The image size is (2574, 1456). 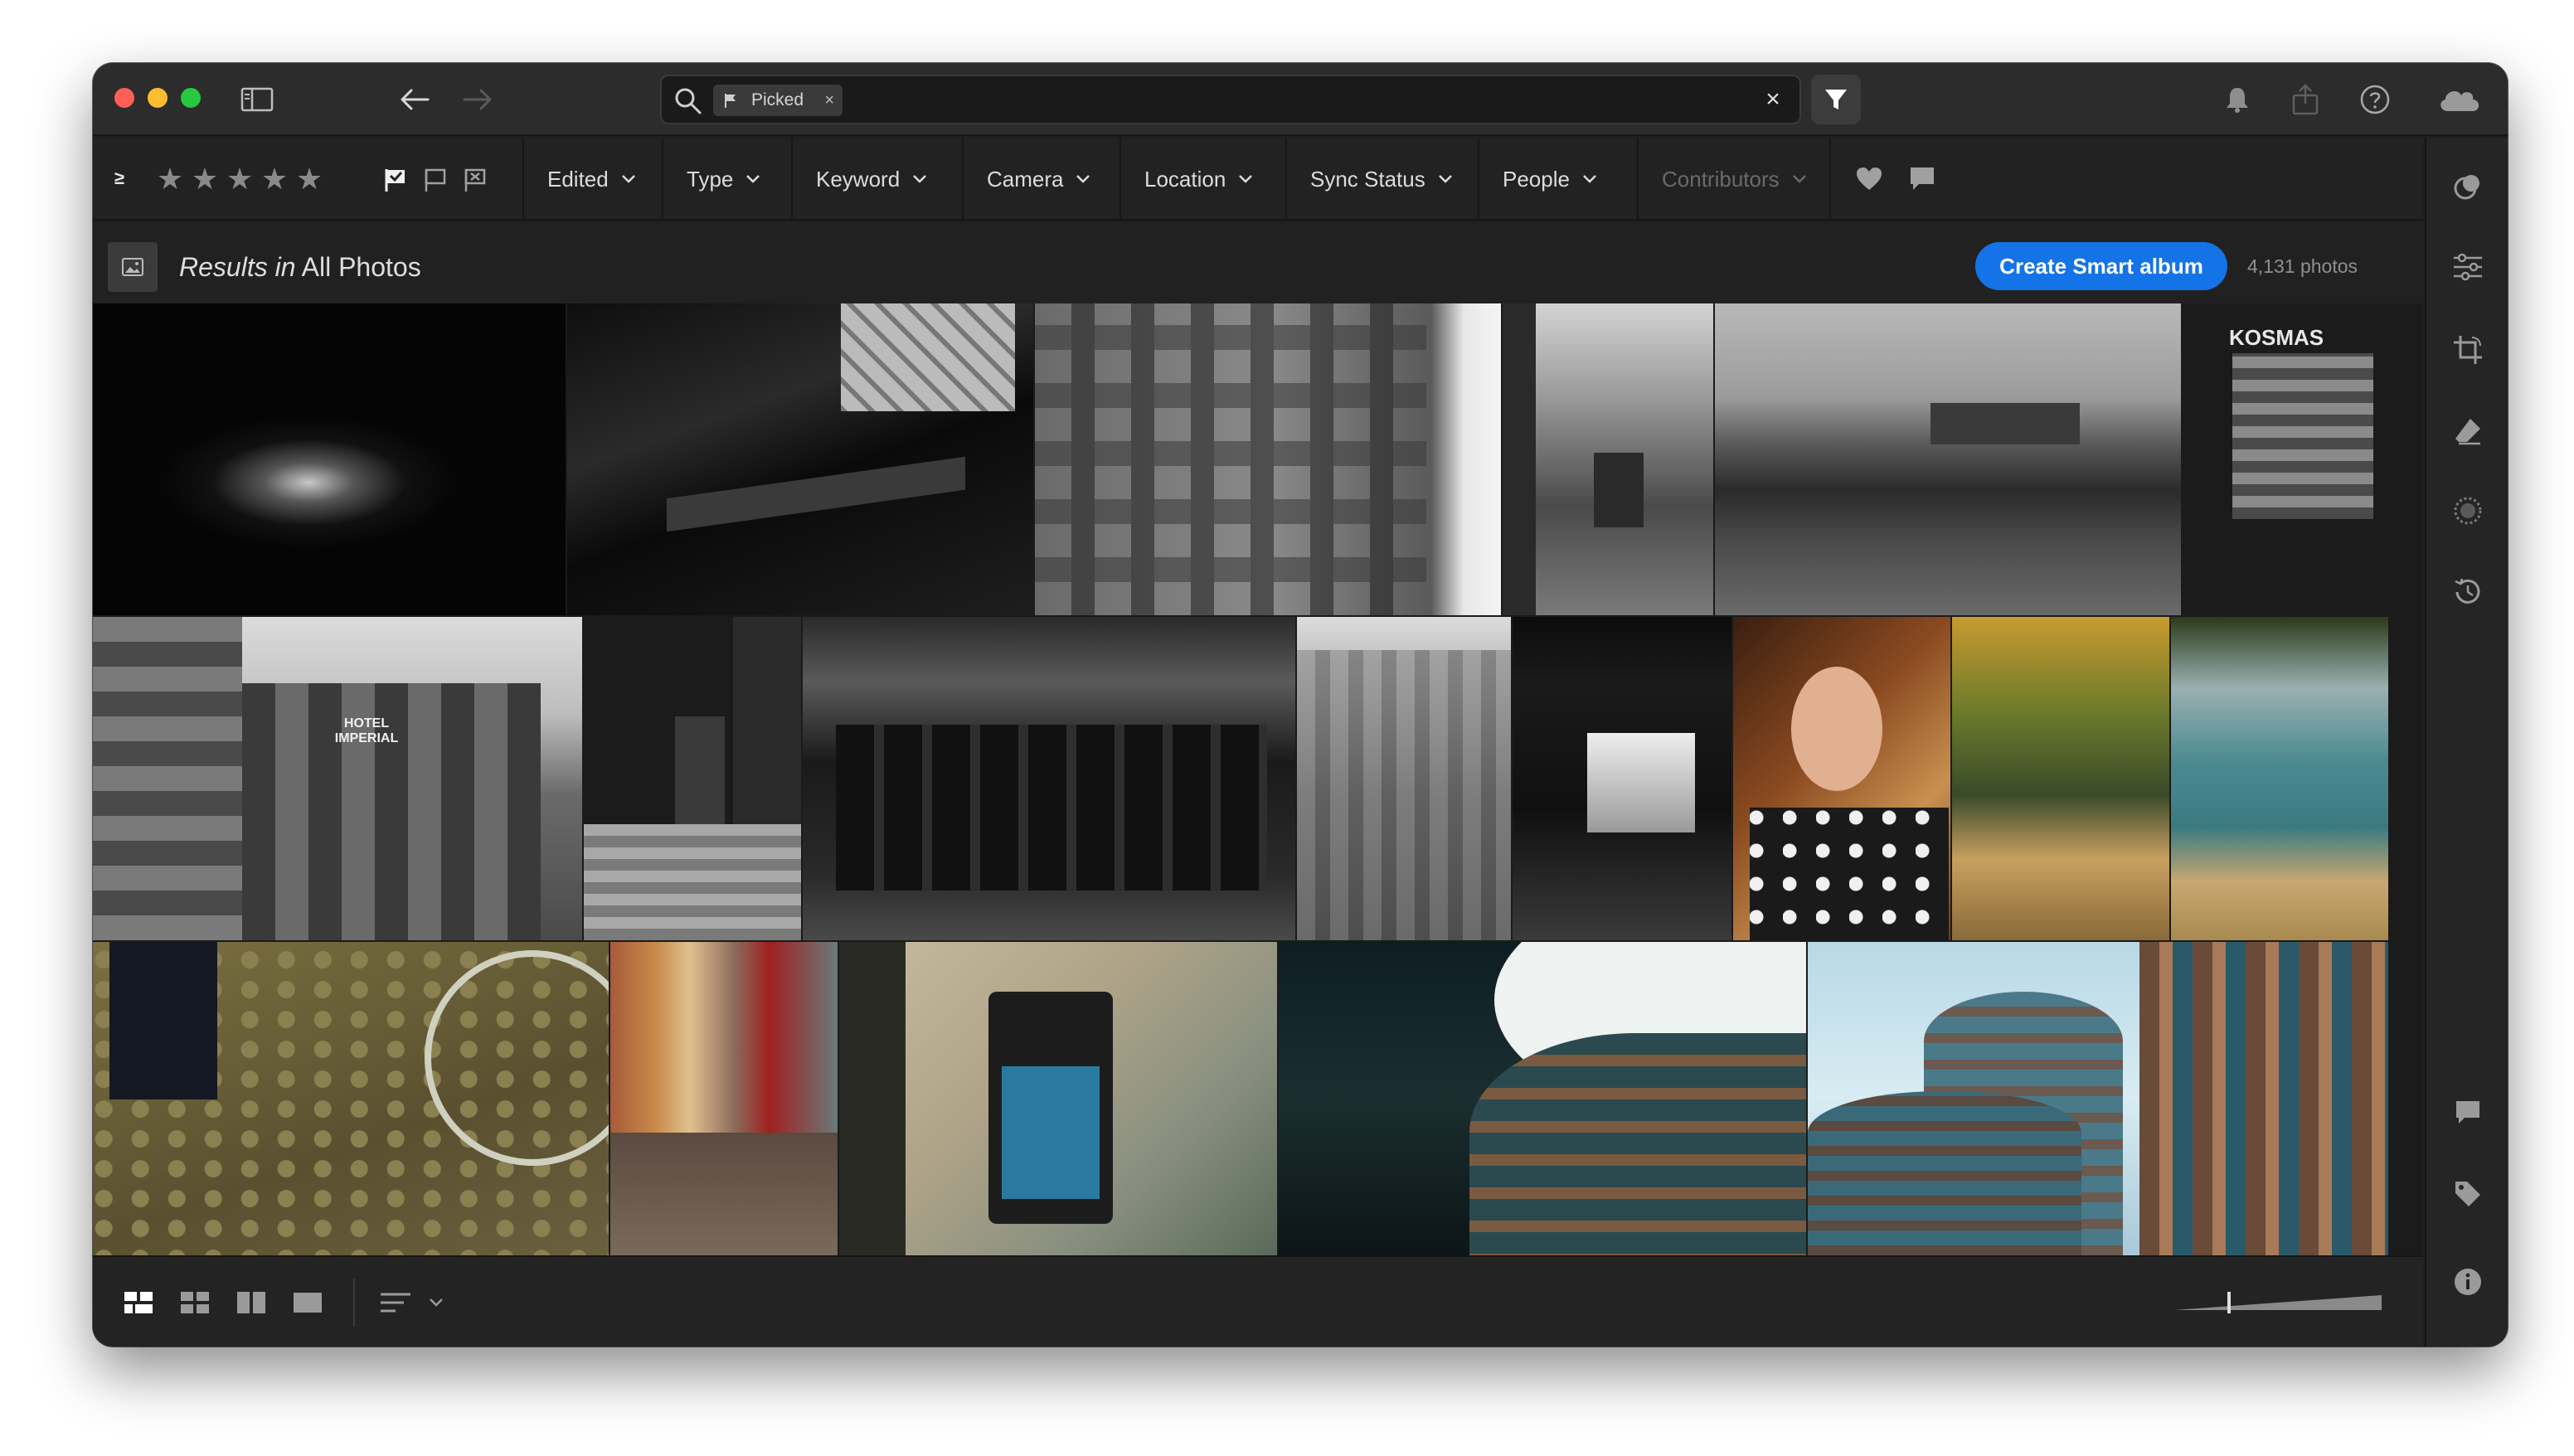 I want to click on notifications-bell-icon, so click(x=2237, y=99).